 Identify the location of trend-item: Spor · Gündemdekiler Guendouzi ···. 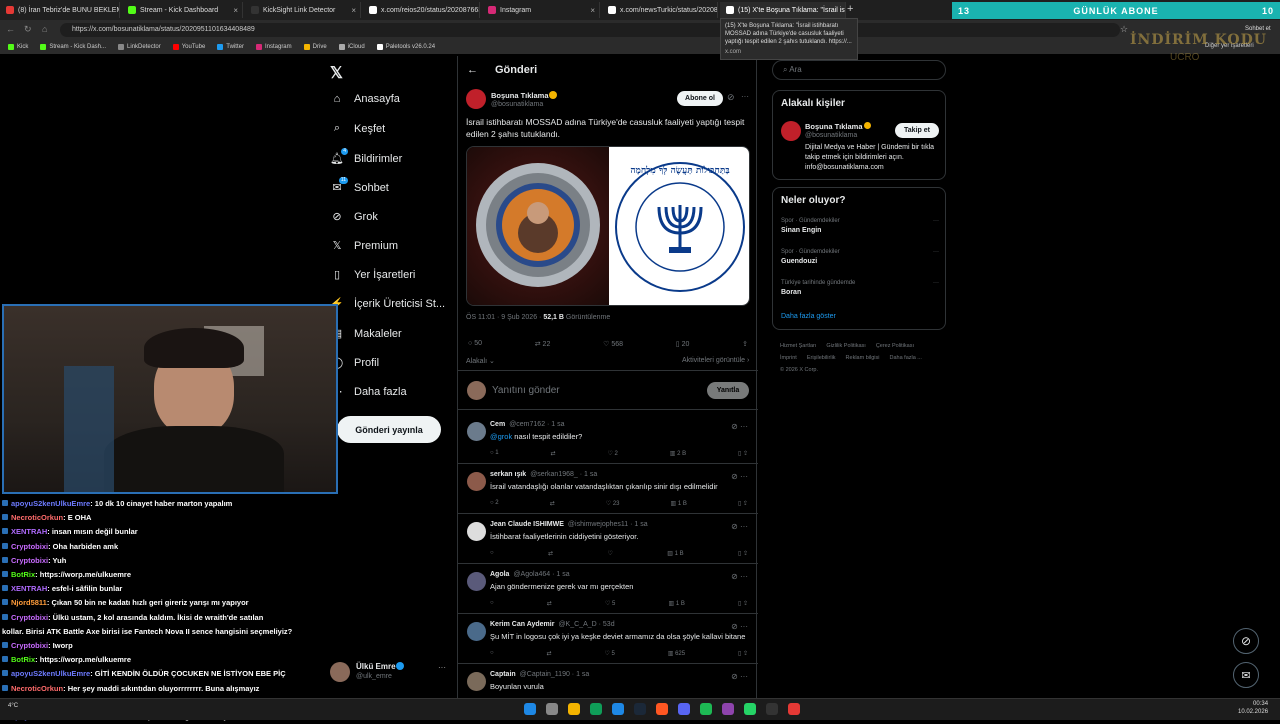
(860, 257).